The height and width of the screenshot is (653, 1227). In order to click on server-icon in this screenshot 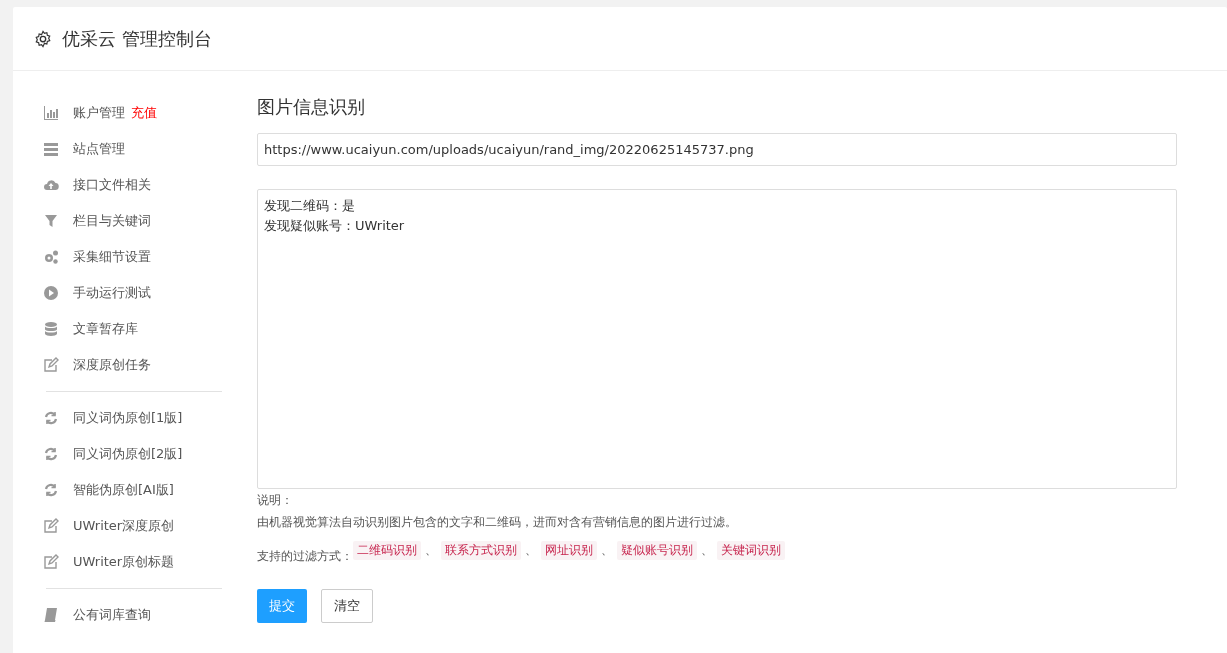, I will do `click(51, 149)`.